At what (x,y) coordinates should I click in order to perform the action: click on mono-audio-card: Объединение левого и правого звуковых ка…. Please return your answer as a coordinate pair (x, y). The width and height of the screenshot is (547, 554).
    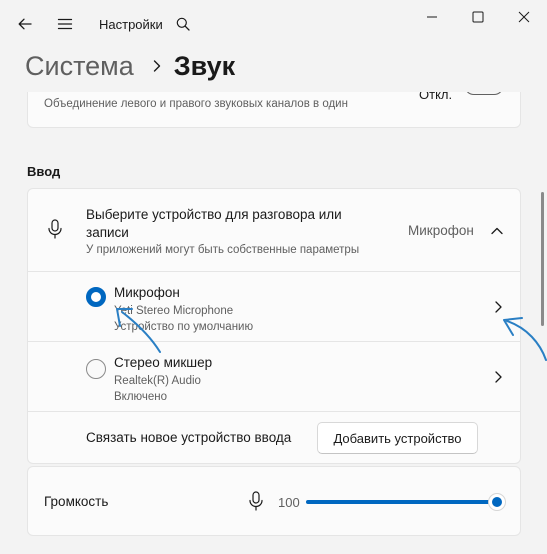
    Looking at the image, I should click on (274, 110).